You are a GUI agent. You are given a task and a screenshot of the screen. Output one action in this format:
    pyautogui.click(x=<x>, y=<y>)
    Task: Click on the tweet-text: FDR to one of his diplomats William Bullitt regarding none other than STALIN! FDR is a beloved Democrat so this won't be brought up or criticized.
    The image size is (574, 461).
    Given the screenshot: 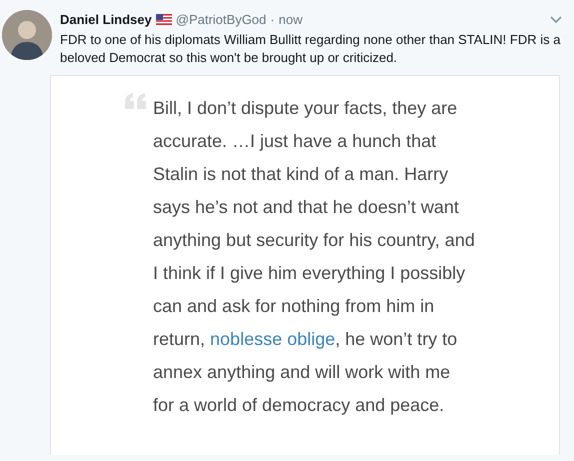 What is the action you would take?
    pyautogui.click(x=311, y=49)
    